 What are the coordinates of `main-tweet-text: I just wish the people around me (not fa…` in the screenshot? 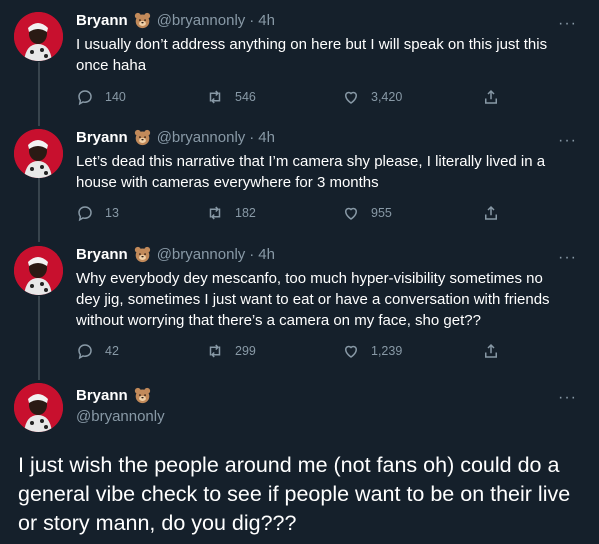 It's located at (294, 494).